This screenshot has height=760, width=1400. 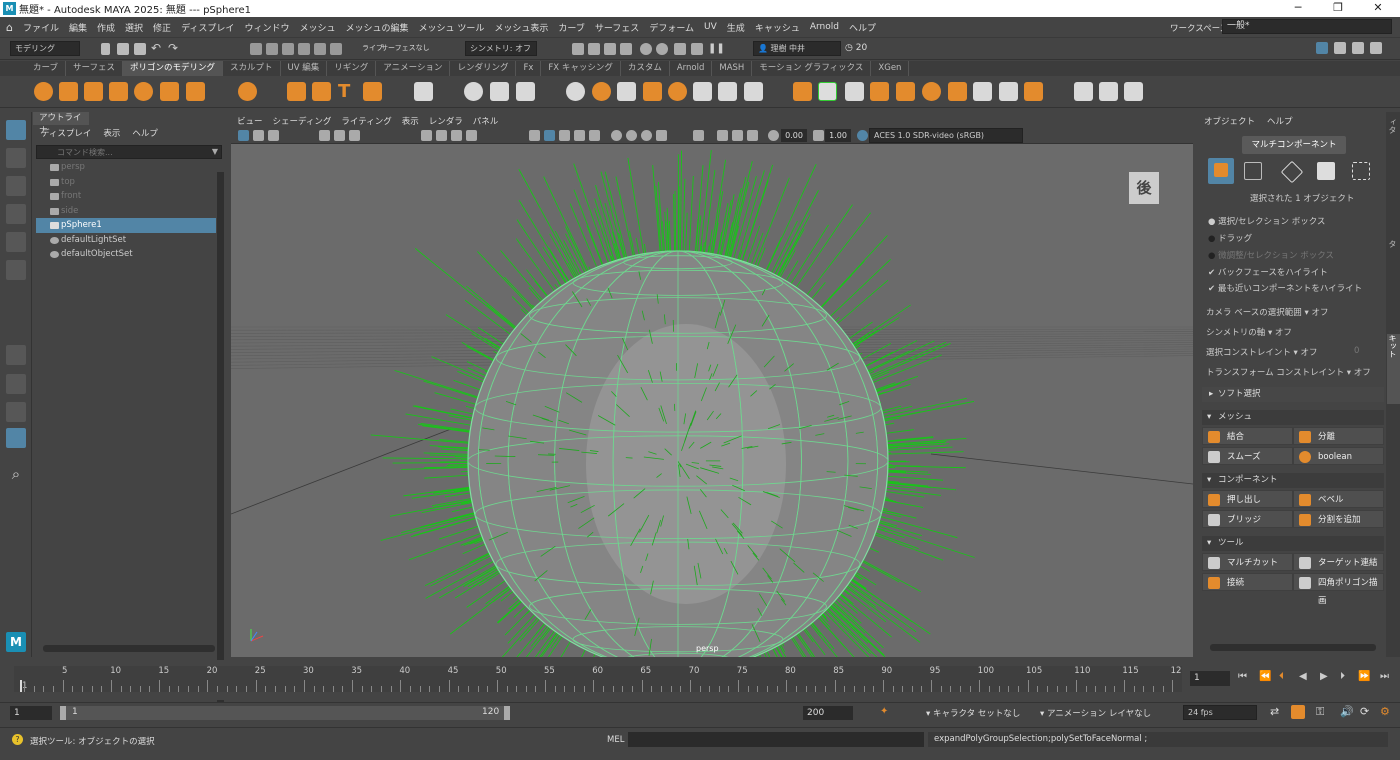 What do you see at coordinates (207, 27) in the screenshot?
I see `menu-display: ディスプレイ` at bounding box center [207, 27].